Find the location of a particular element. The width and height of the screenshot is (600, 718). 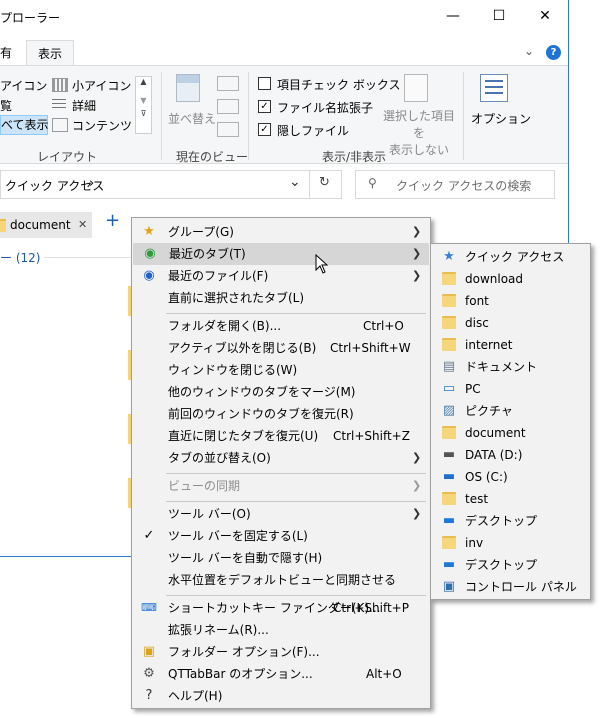

menu-item-merge-windows: 他のウィンドウのタブをマージ(M) is located at coordinates (281, 392).